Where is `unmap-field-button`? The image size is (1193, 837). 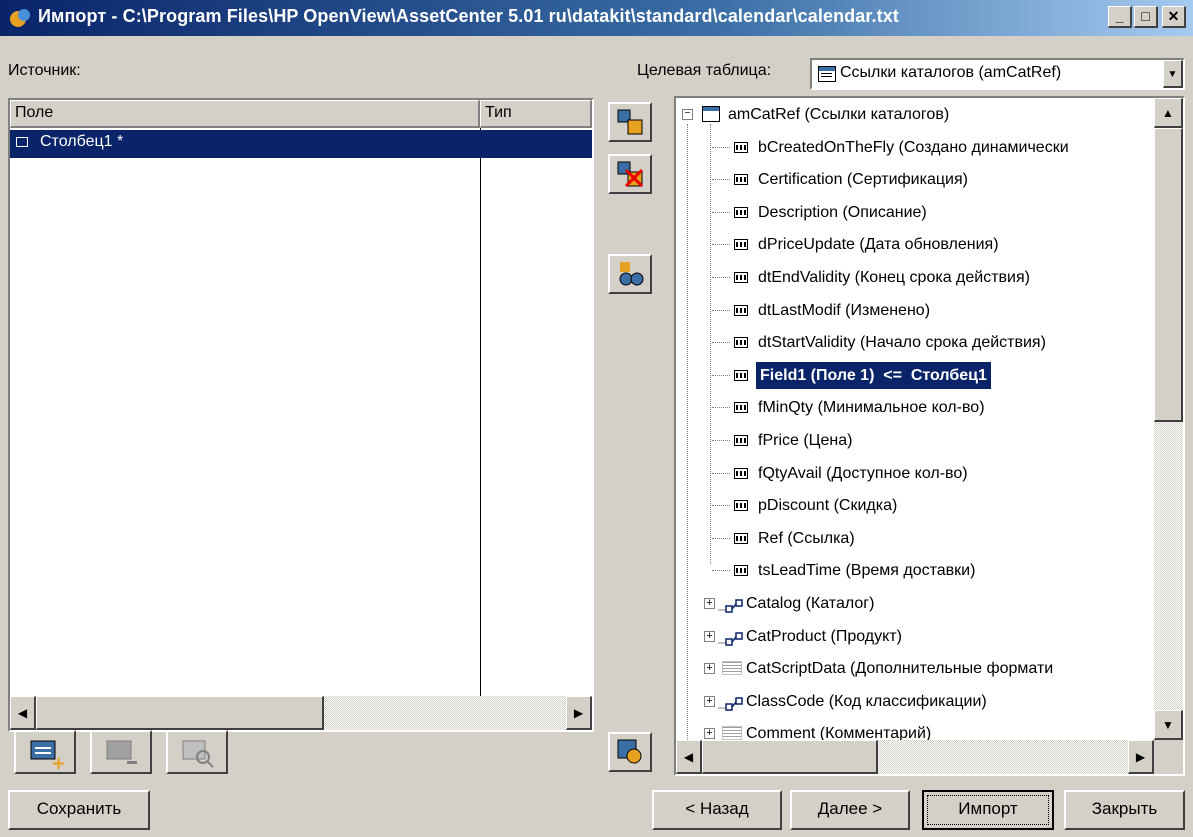 unmap-field-button is located at coordinates (630, 174).